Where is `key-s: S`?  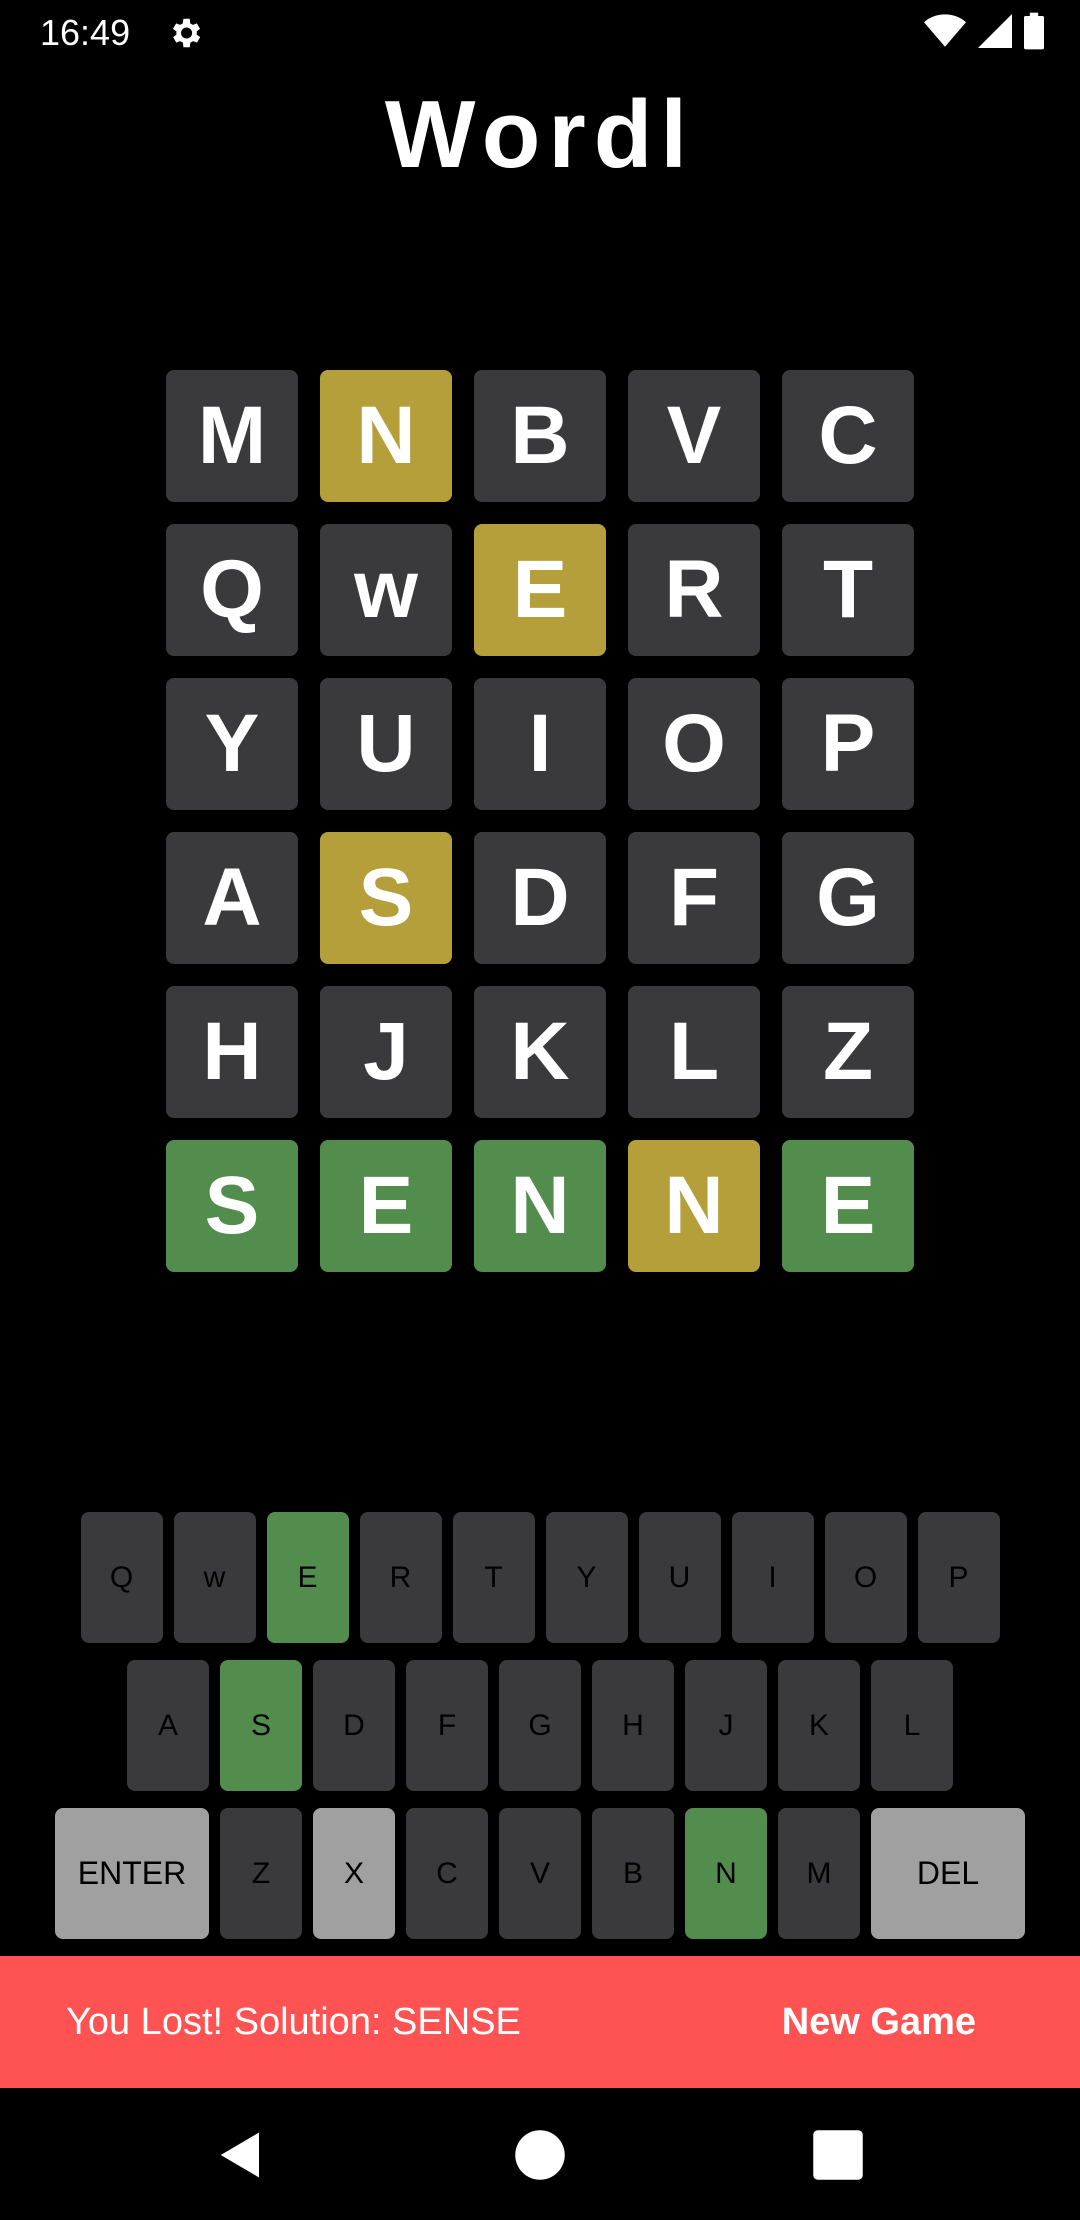 key-s: S is located at coordinates (261, 1725).